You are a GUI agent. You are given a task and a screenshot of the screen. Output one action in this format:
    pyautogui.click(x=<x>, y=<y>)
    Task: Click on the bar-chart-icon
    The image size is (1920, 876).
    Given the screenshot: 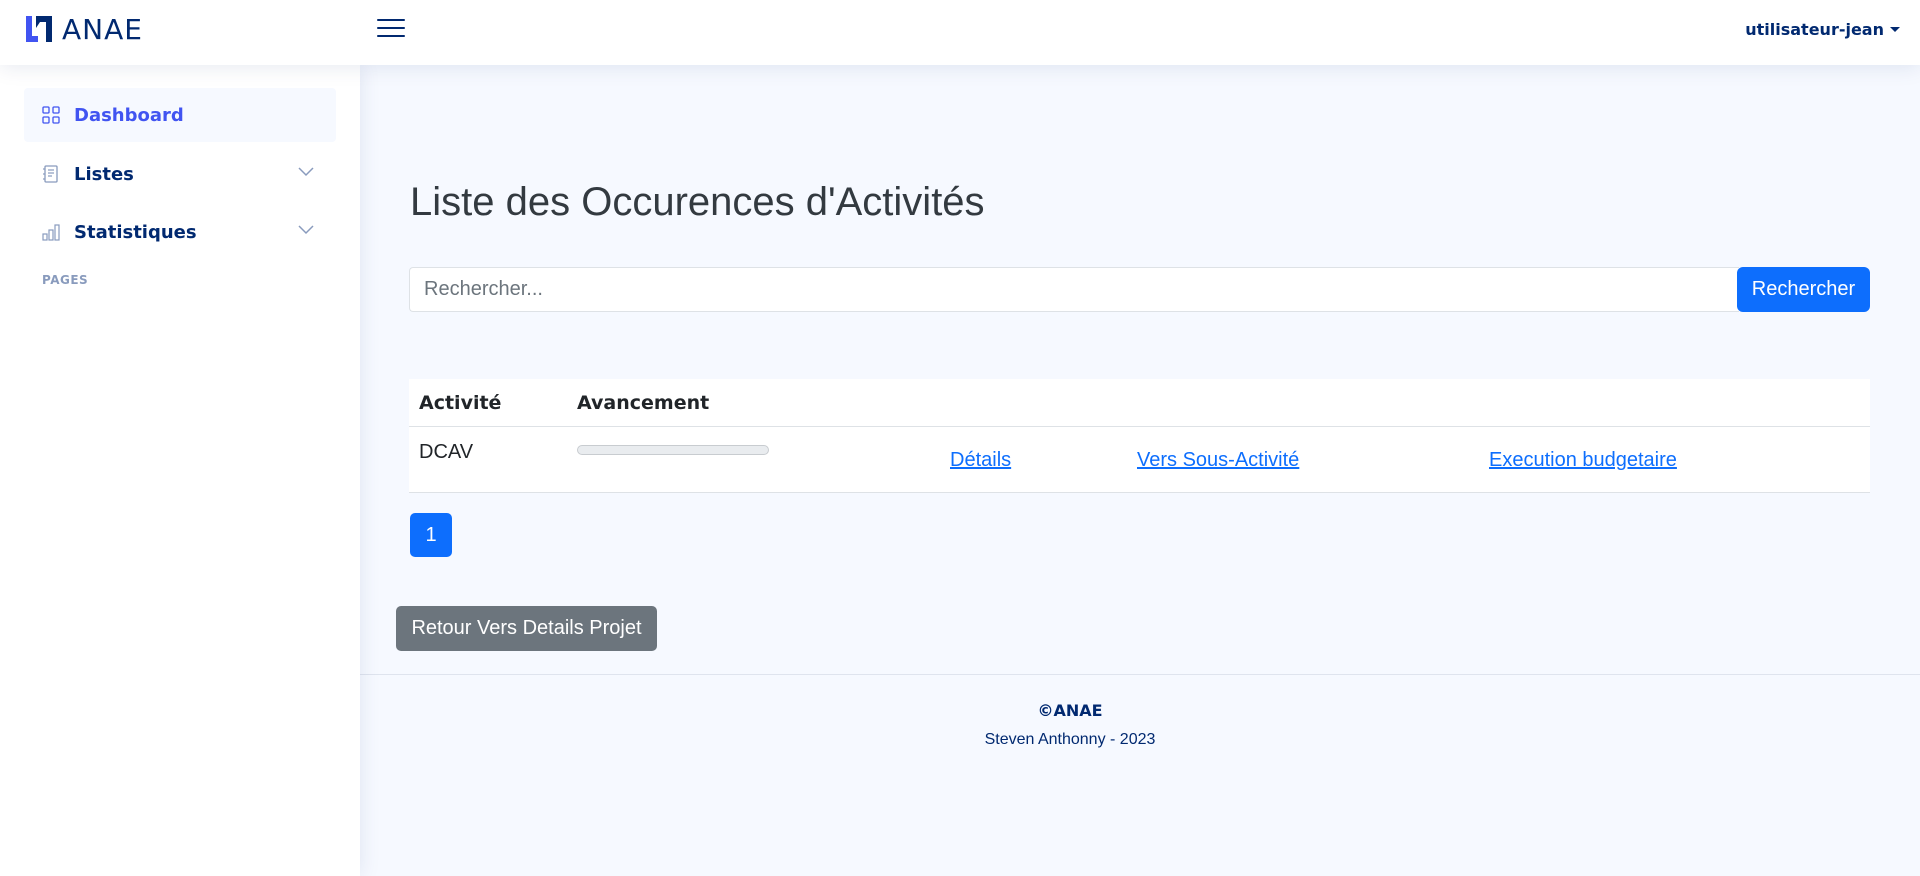 What is the action you would take?
    pyautogui.click(x=51, y=232)
    